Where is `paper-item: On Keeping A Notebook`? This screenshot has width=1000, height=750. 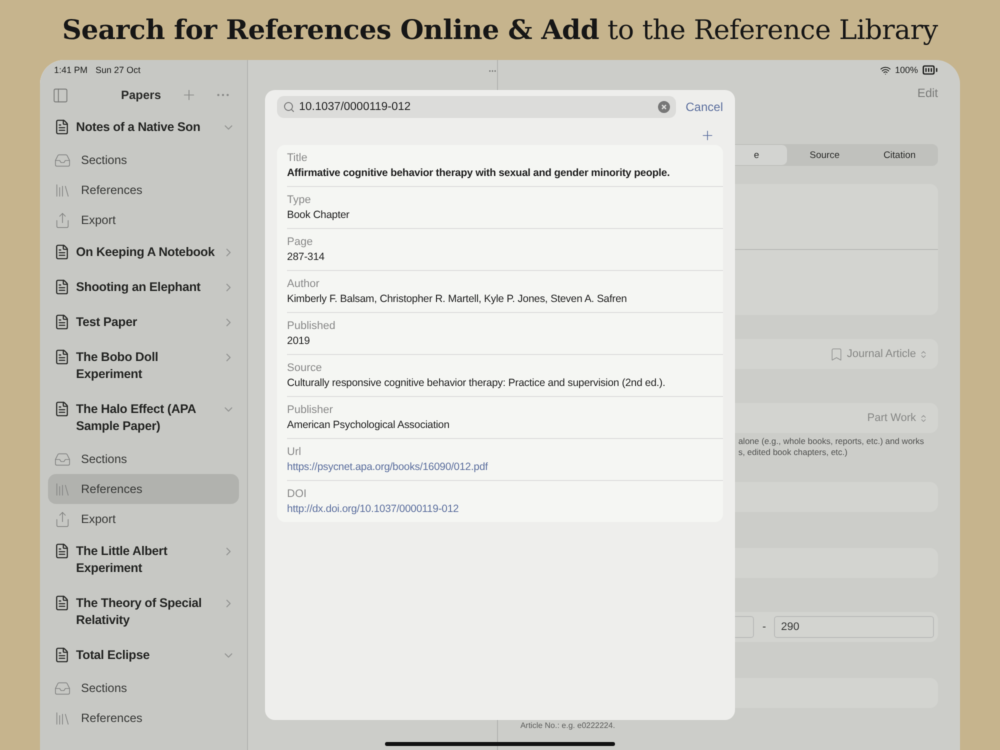
paper-item: On Keeping A Notebook is located at coordinates (144, 252).